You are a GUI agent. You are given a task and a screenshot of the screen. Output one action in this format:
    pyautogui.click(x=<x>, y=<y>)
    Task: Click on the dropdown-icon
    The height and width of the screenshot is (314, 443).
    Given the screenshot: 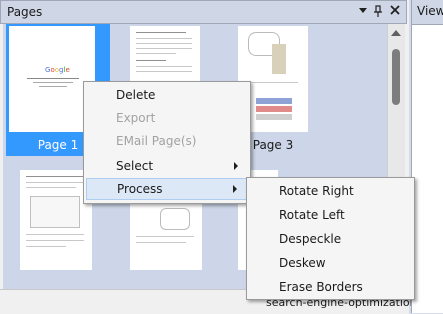 What is the action you would take?
    pyautogui.click(x=363, y=12)
    